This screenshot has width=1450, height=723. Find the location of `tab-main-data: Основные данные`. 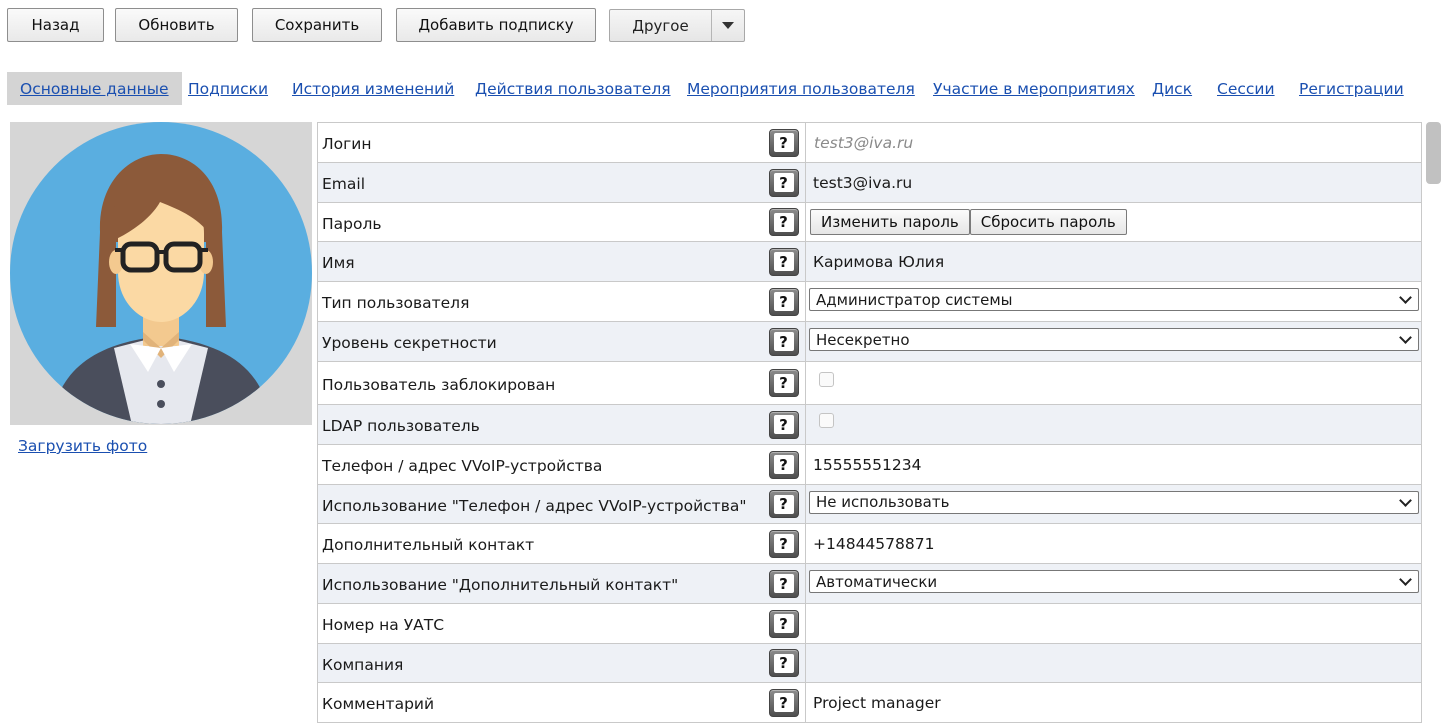

tab-main-data: Основные данные is located at coordinates (94, 88).